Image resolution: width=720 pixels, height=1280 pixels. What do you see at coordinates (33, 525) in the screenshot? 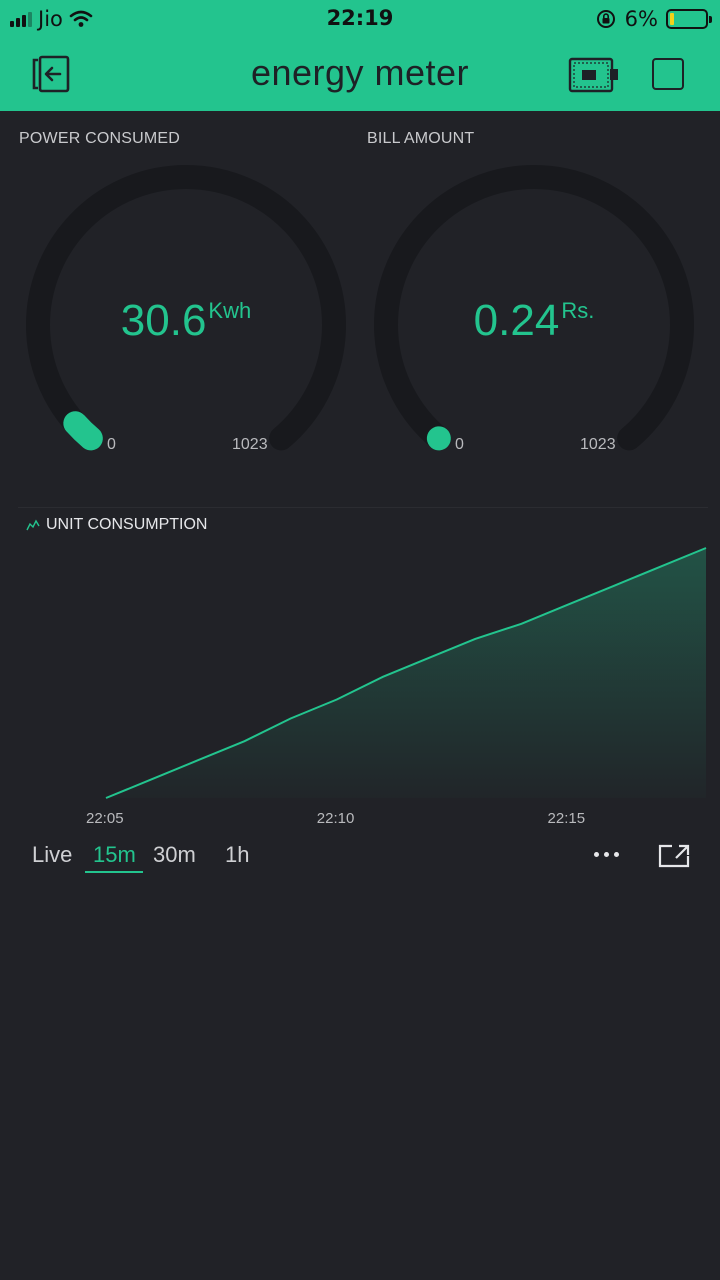
I see `chart-line-icon` at bounding box center [33, 525].